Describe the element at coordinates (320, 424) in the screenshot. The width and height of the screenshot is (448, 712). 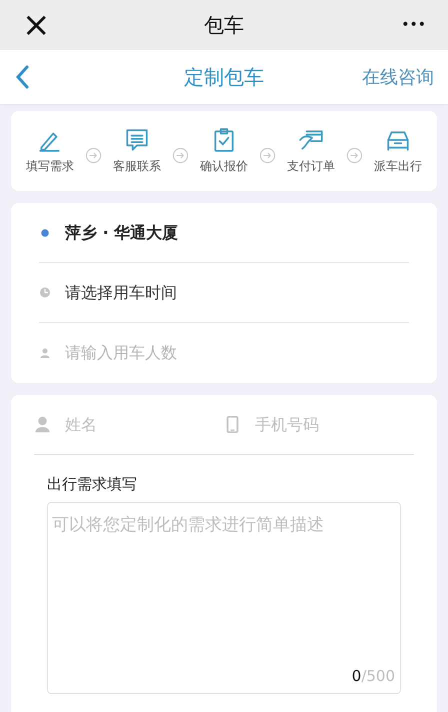
I see `phone-input: 手机号码` at that location.